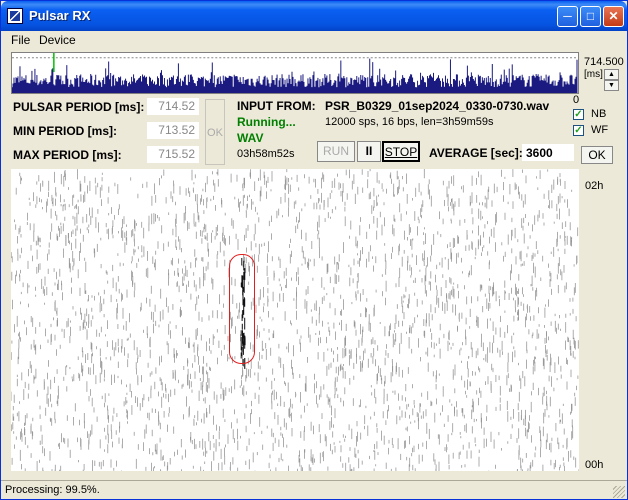 The image size is (628, 500). Describe the element at coordinates (369, 151) in the screenshot. I see `pause-button: II` at that location.